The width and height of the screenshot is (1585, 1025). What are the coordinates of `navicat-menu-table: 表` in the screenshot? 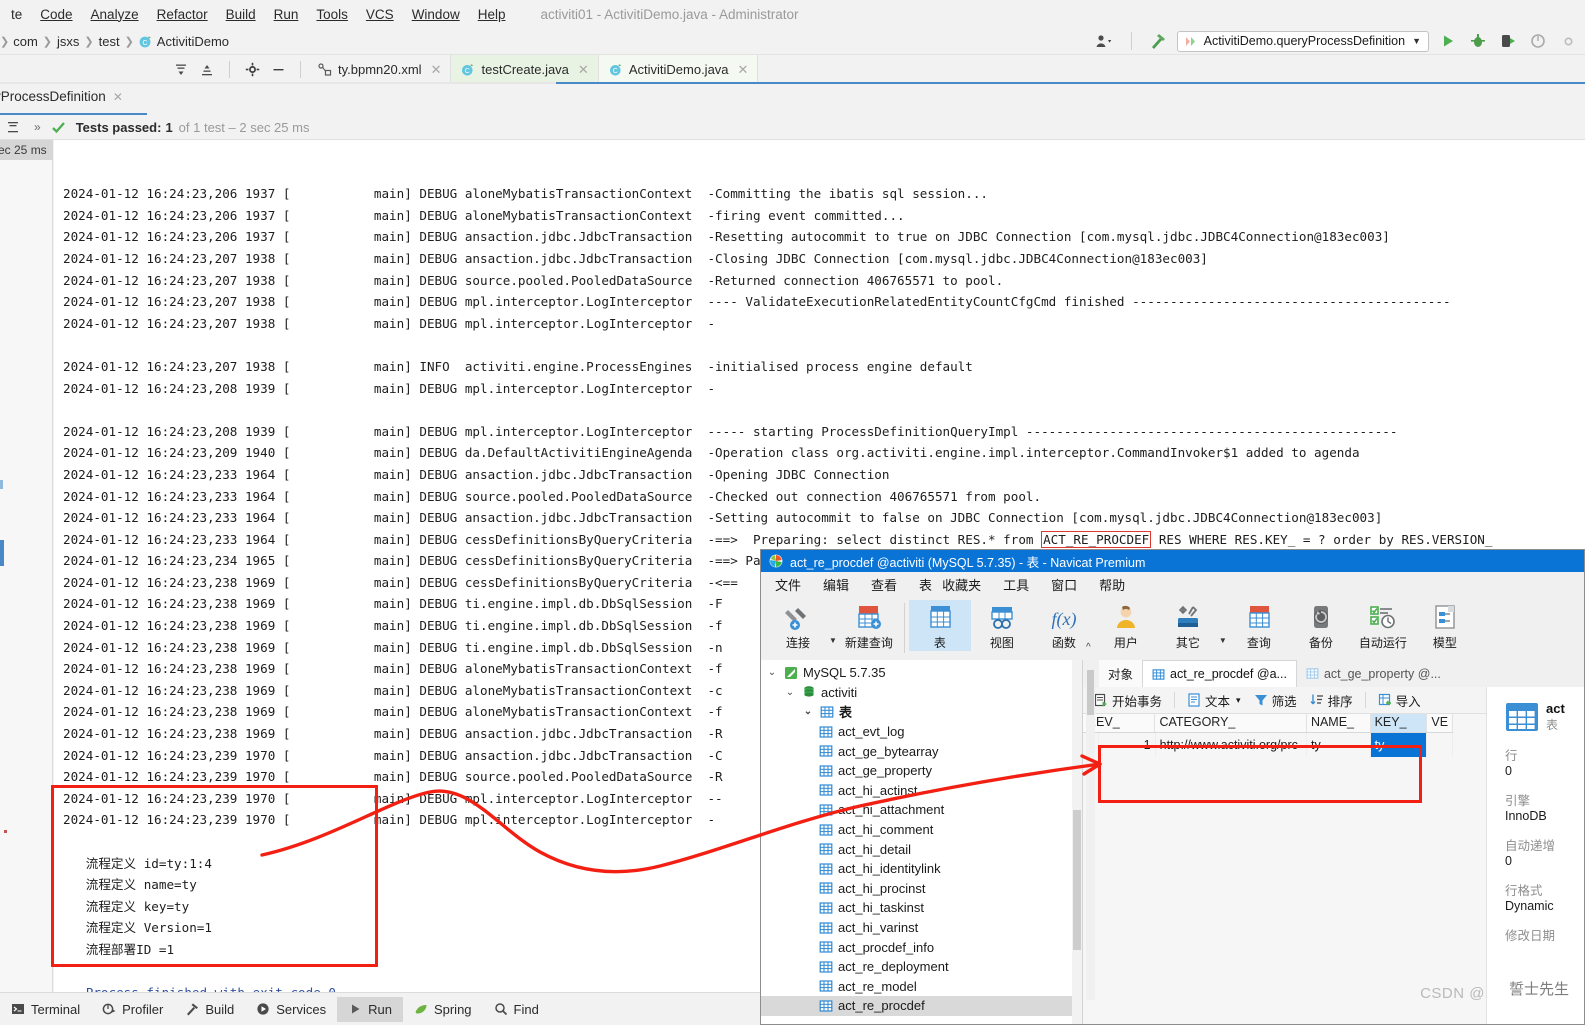 It's located at (925, 584).